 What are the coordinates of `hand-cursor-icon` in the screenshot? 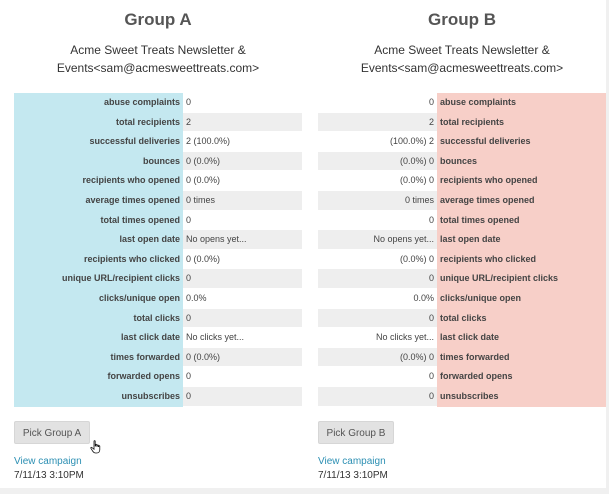 It's located at (95, 447).